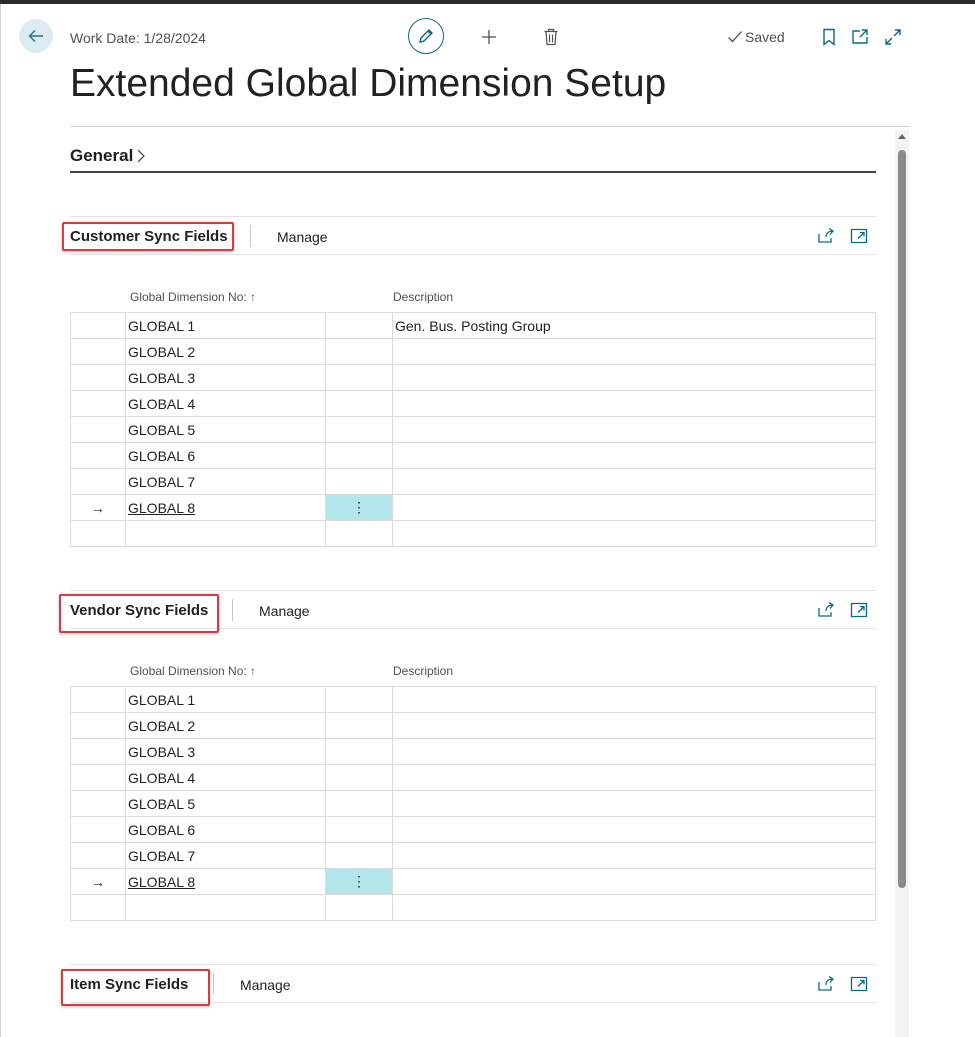  What do you see at coordinates (765, 37) in the screenshot?
I see `saved-label: Saved` at bounding box center [765, 37].